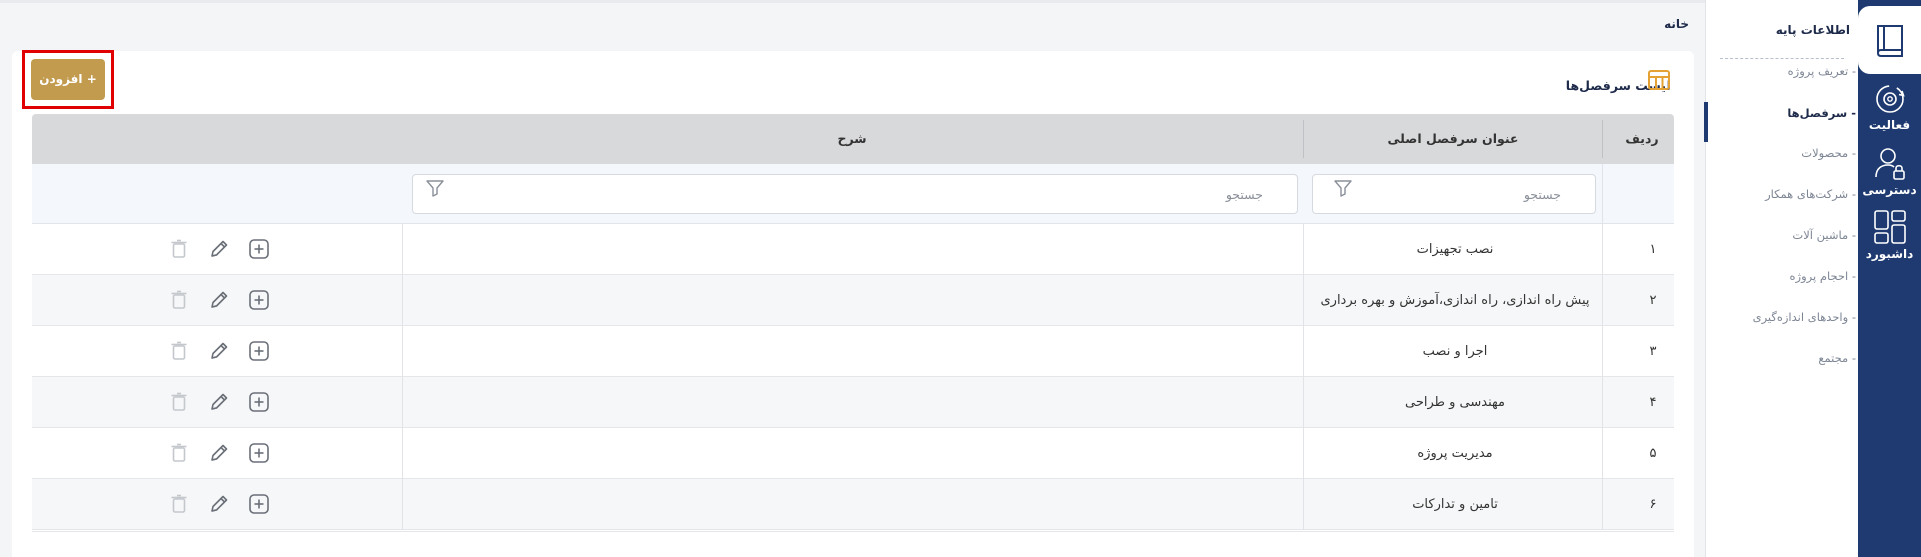 The height and width of the screenshot is (557, 1921). I want to click on sidebar-item-label: واحدهای اندازه‌گیری, so click(1800, 317).